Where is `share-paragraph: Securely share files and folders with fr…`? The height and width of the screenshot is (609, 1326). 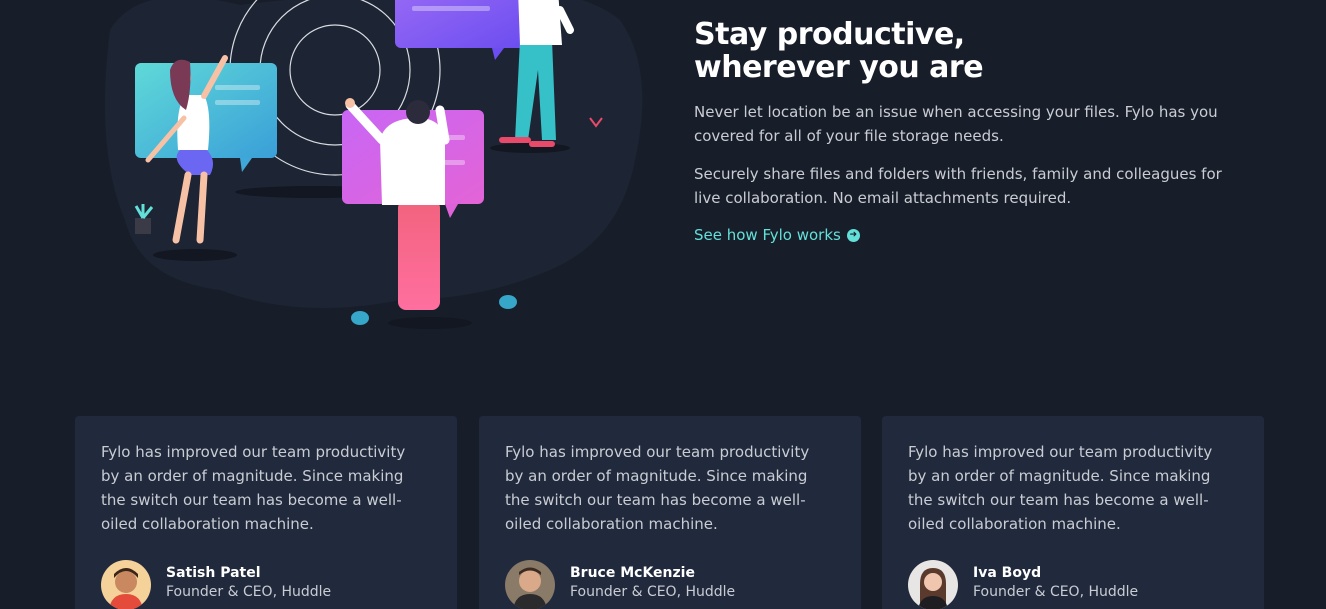 share-paragraph: Securely share files and folders with fr… is located at coordinates (958, 186).